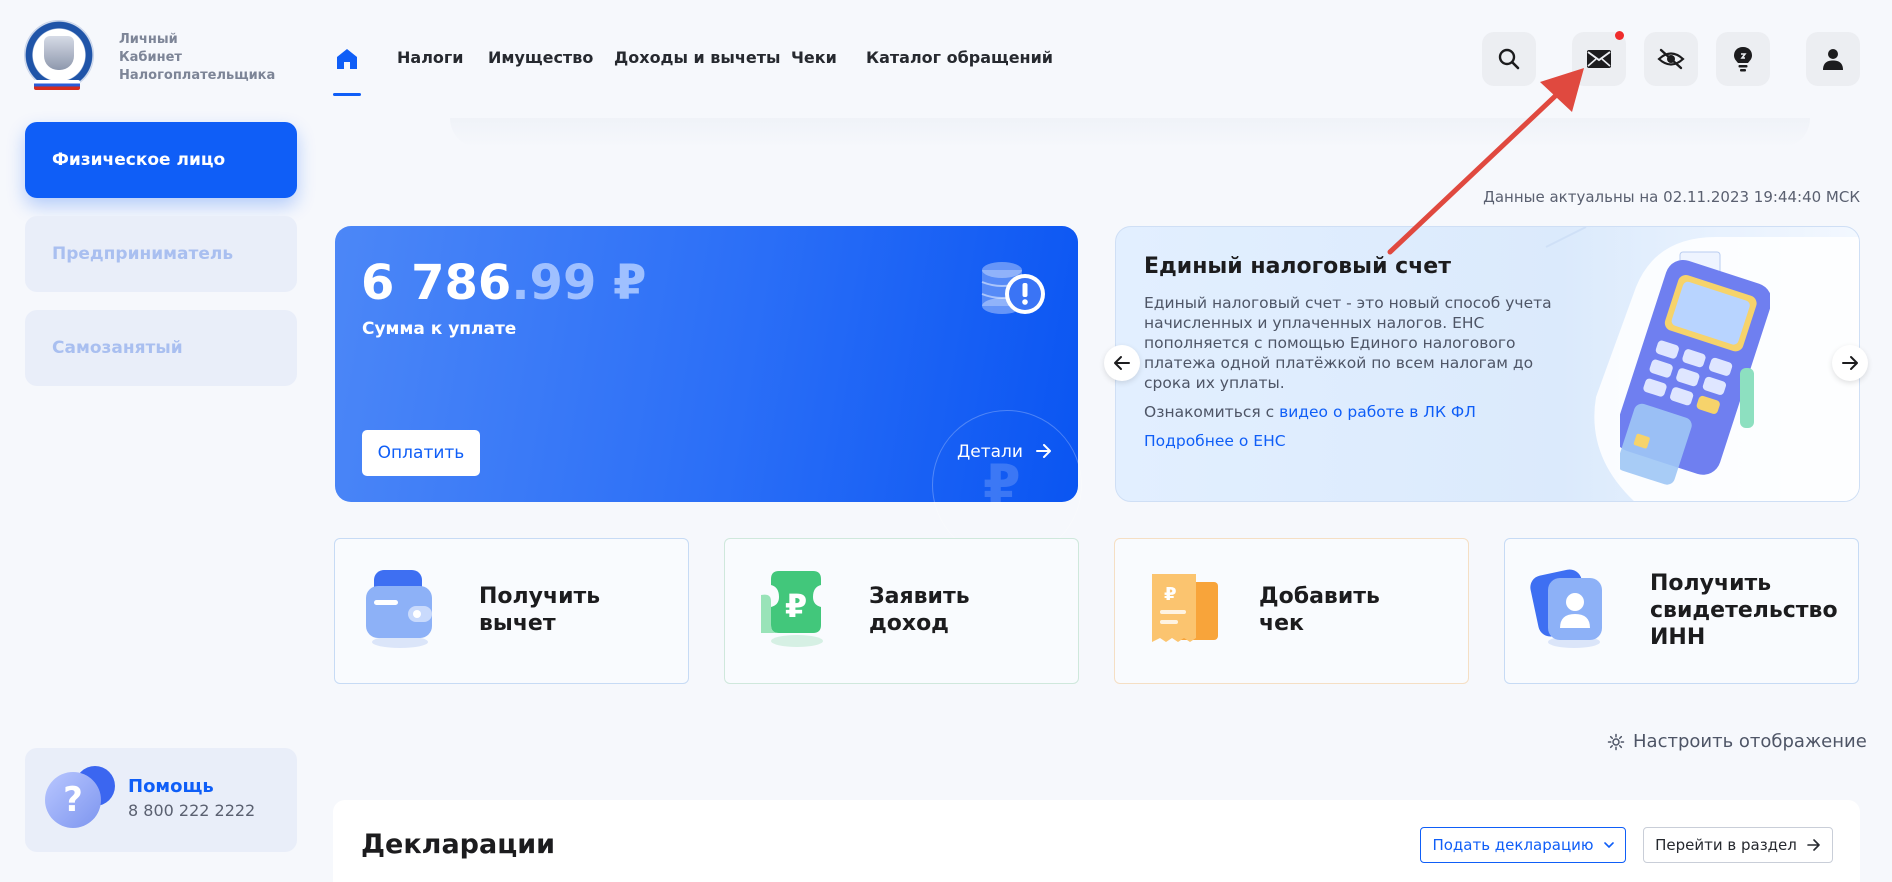  Describe the element at coordinates (1212, 412) in the screenshot. I see `ens-link-prefix: Ознакомиться с` at that location.